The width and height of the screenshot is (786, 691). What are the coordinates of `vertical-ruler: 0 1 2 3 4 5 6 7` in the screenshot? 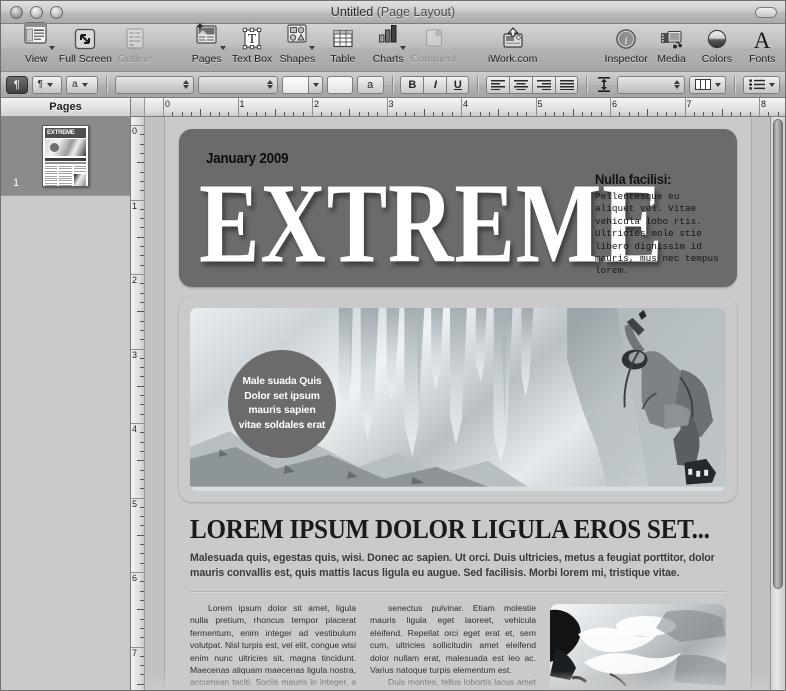 It's located at (138, 403).